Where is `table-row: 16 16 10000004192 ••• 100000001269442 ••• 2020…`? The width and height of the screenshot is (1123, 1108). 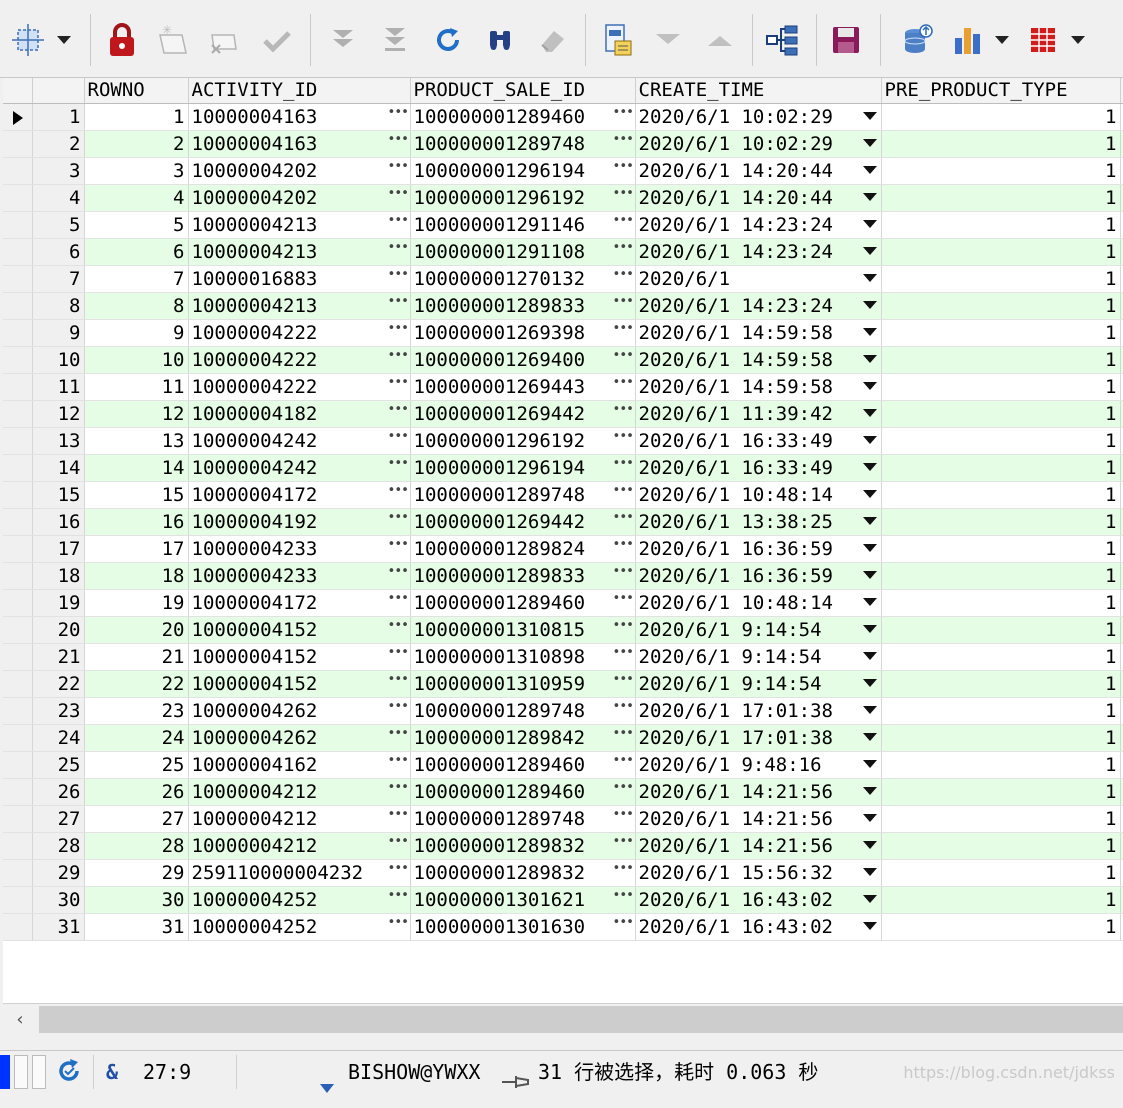 table-row: 16 16 10000004192 ••• 100000001269442 ••• 2020… is located at coordinates (563, 522).